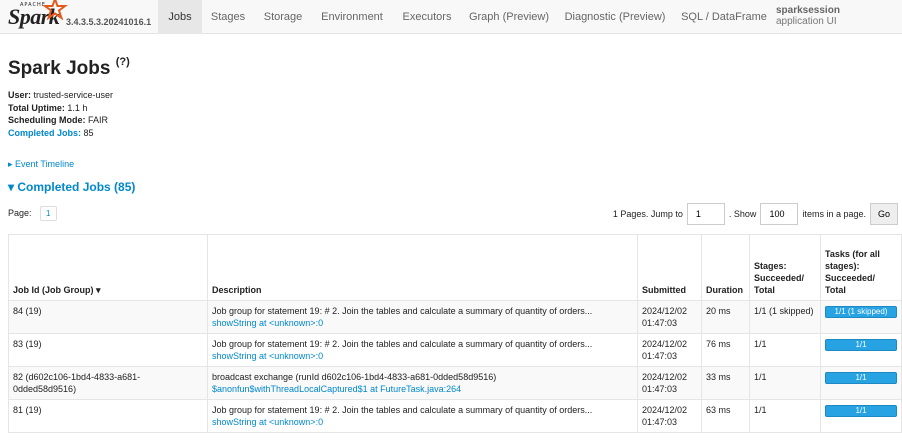  I want to click on uptime-value: 1.1 h, so click(77, 107).